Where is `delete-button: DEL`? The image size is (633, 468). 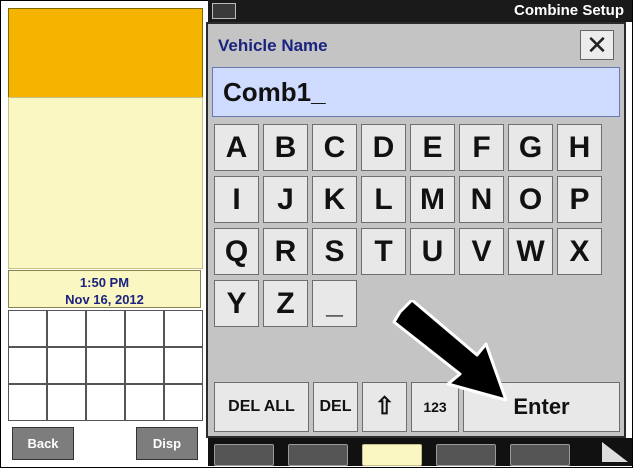
delete-button: DEL is located at coordinates (335, 407).